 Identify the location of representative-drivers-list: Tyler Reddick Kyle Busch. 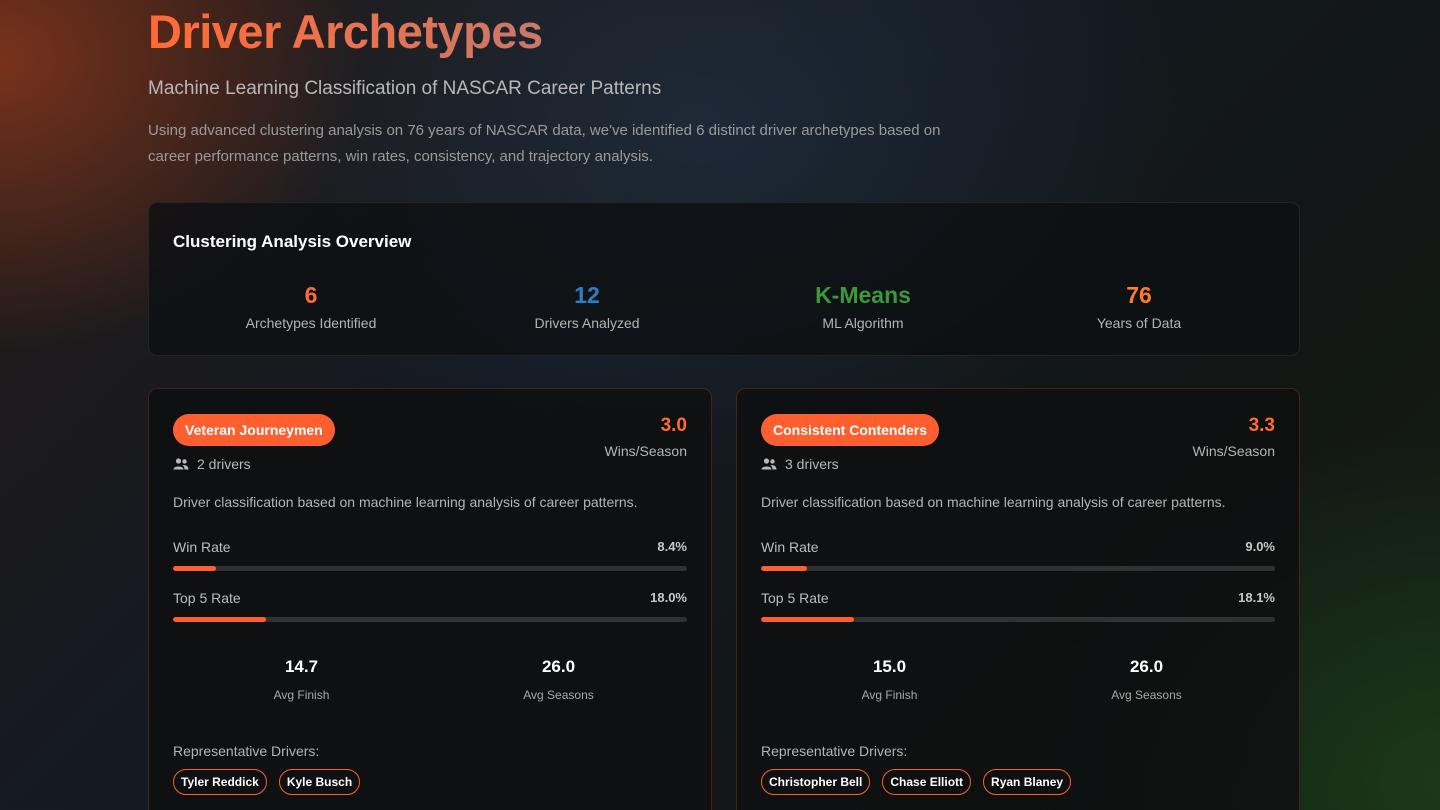
(267, 782).